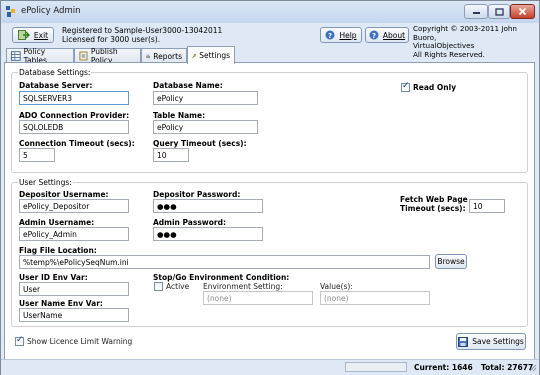 This screenshot has height=375, width=540. What do you see at coordinates (205, 98) in the screenshot?
I see `database-name-input: ePolicy` at bounding box center [205, 98].